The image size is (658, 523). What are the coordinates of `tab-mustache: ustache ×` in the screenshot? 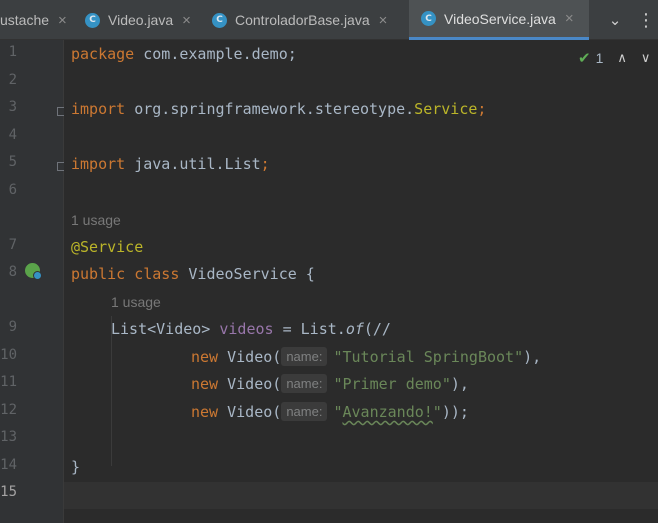 It's located at (35, 20).